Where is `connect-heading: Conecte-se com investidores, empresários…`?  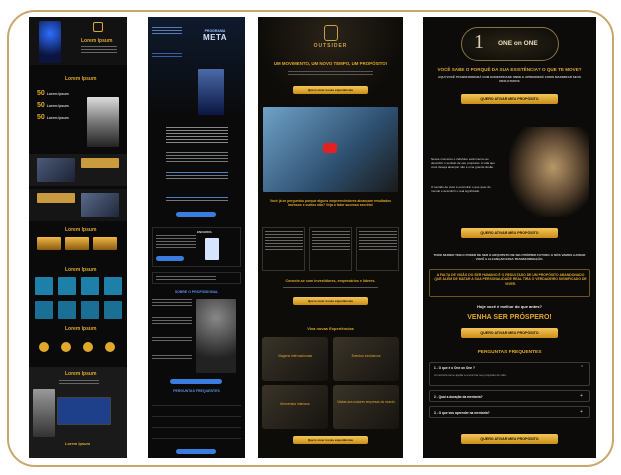 connect-heading: Conecte-se com investidores, empresários… is located at coordinates (330, 281).